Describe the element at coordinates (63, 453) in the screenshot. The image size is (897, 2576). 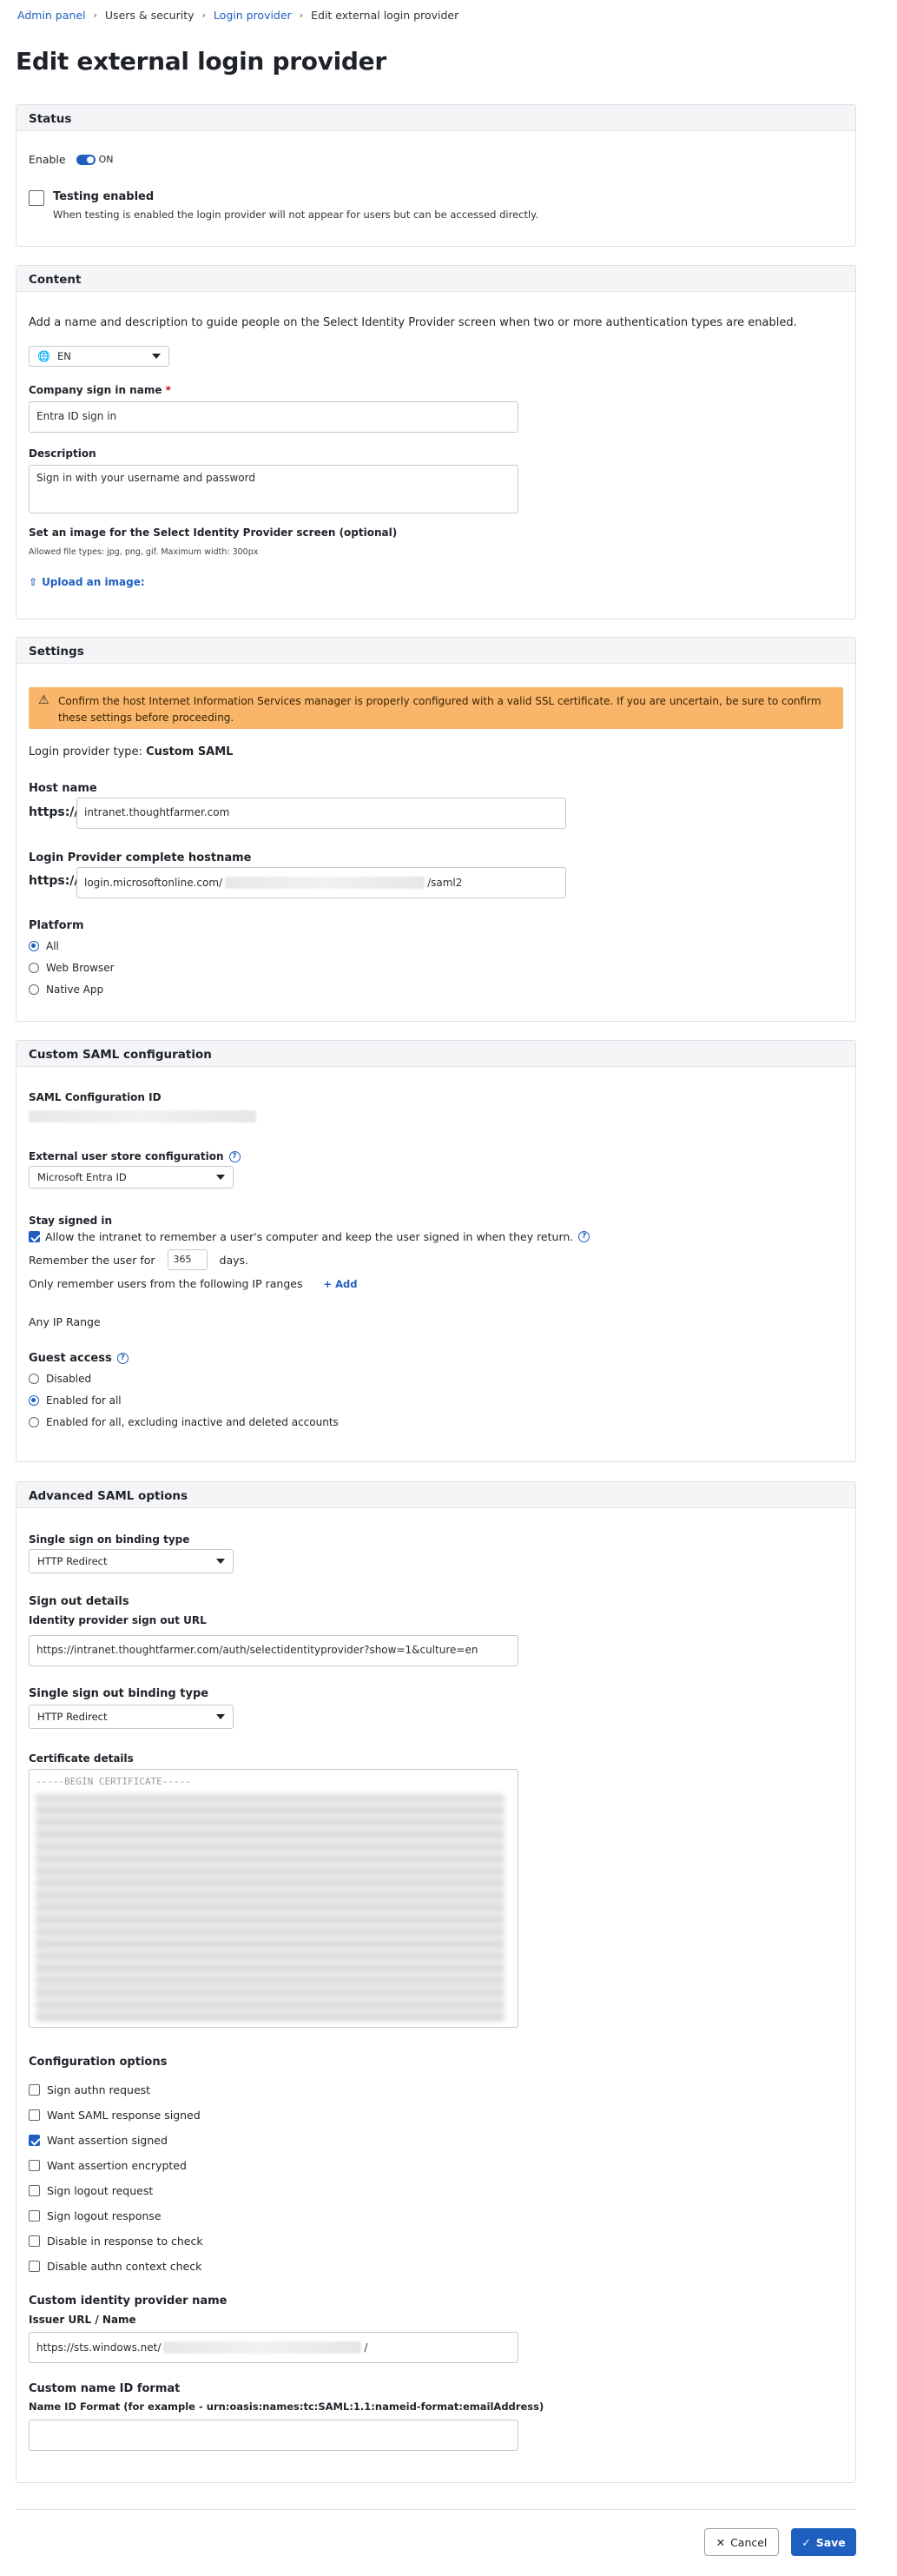
I see `description-label: Description` at that location.